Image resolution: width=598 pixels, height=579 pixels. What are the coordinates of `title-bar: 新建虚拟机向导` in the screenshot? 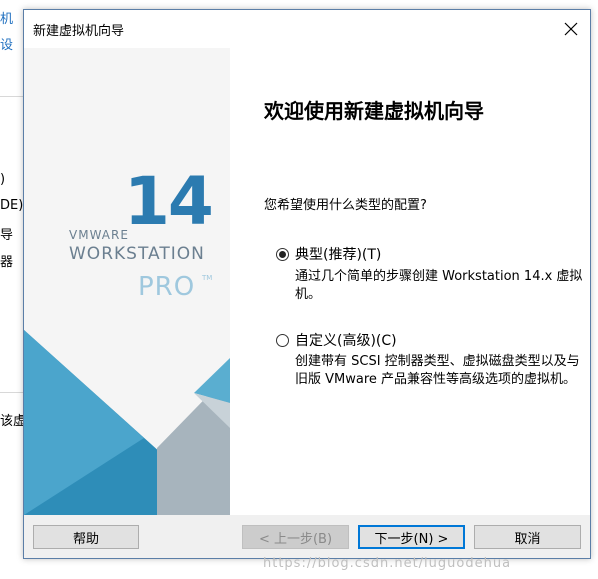 It's located at (307, 29).